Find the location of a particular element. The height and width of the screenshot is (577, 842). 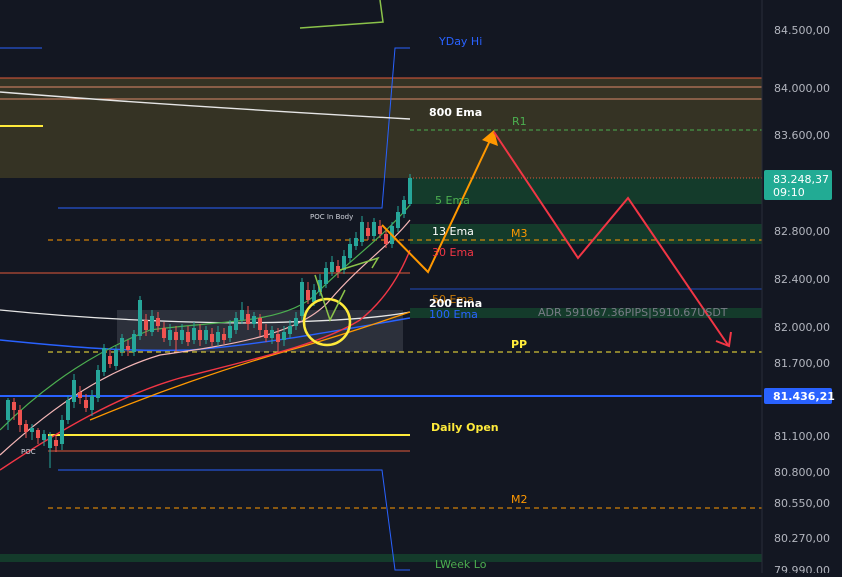

label-daily-open: Daily Open is located at coordinates (465, 427).